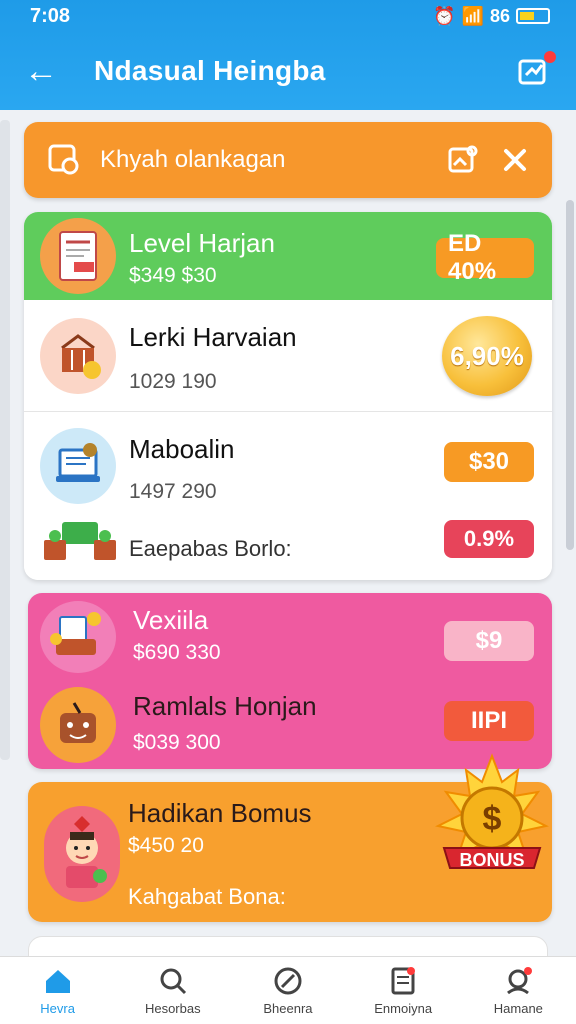  I want to click on shopping-icon, so click(78, 637).